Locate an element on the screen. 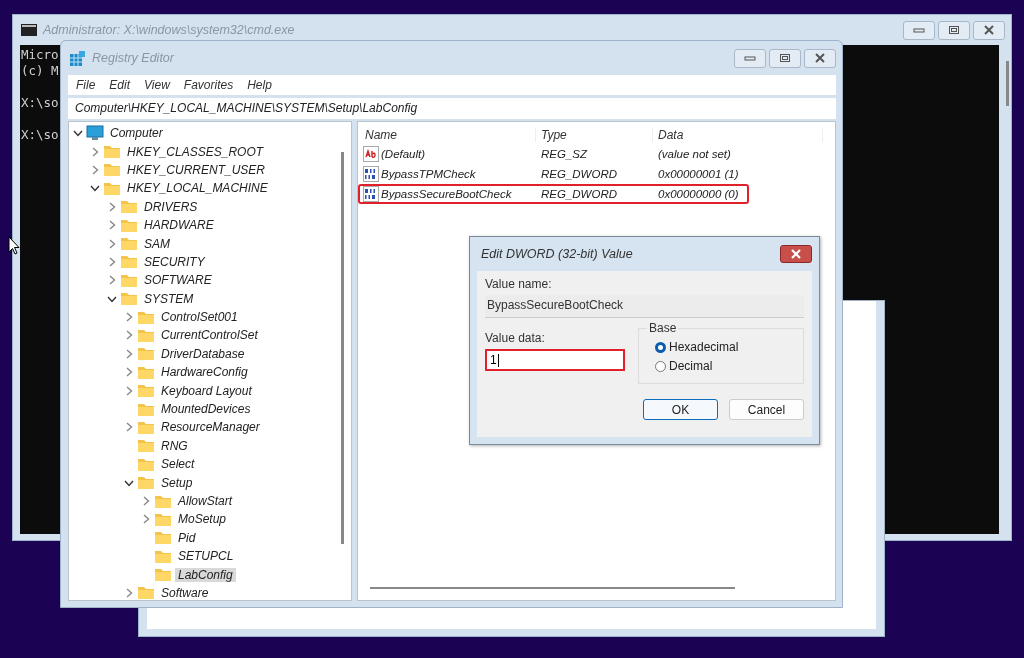  menu-item: Favorites is located at coordinates (208, 85).